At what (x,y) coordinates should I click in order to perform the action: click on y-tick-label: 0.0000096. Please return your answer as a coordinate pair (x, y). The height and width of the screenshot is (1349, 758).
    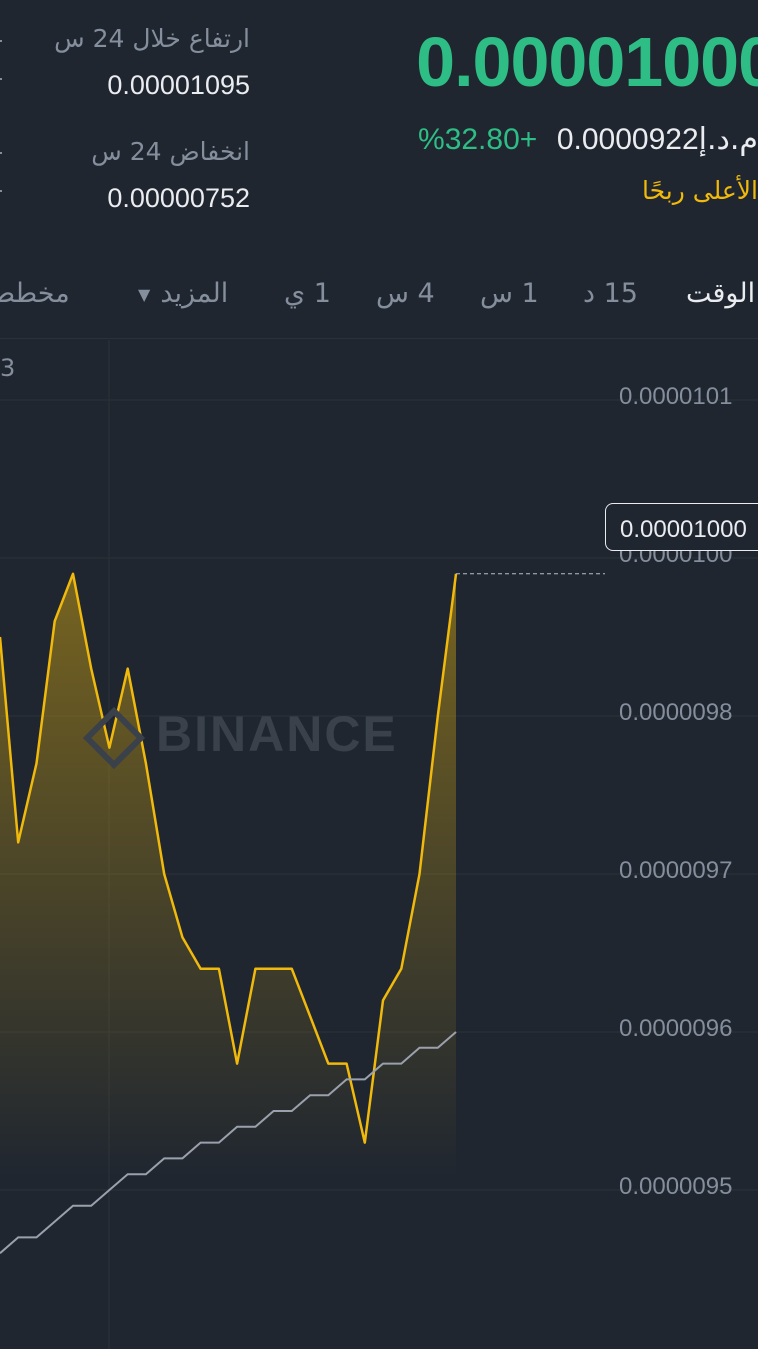
    Looking at the image, I should click on (676, 1028).